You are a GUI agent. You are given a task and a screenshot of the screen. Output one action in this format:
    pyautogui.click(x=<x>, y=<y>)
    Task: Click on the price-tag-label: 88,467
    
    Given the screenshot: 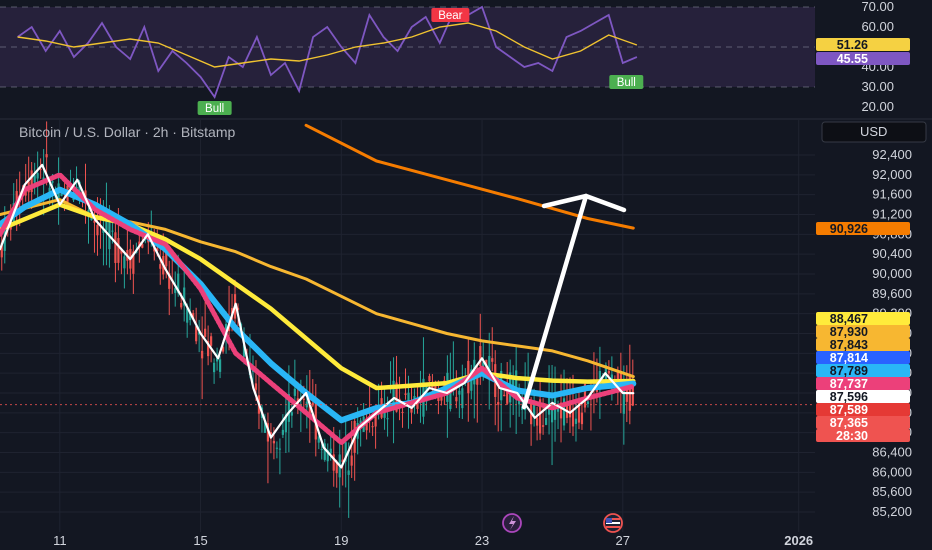 What is the action you would take?
    pyautogui.click(x=849, y=319)
    